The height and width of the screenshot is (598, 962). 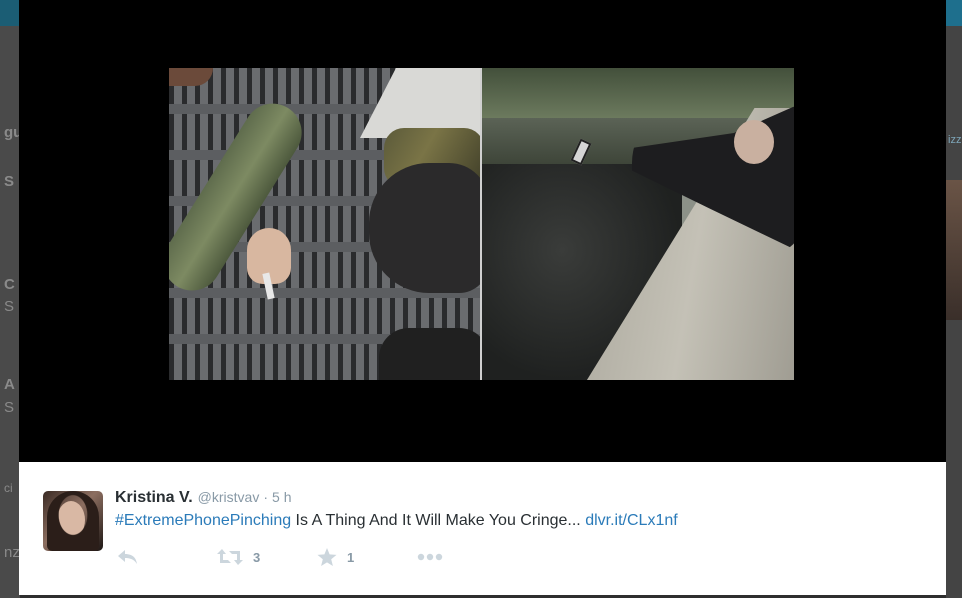 What do you see at coordinates (327, 557) in the screenshot?
I see `star-icon` at bounding box center [327, 557].